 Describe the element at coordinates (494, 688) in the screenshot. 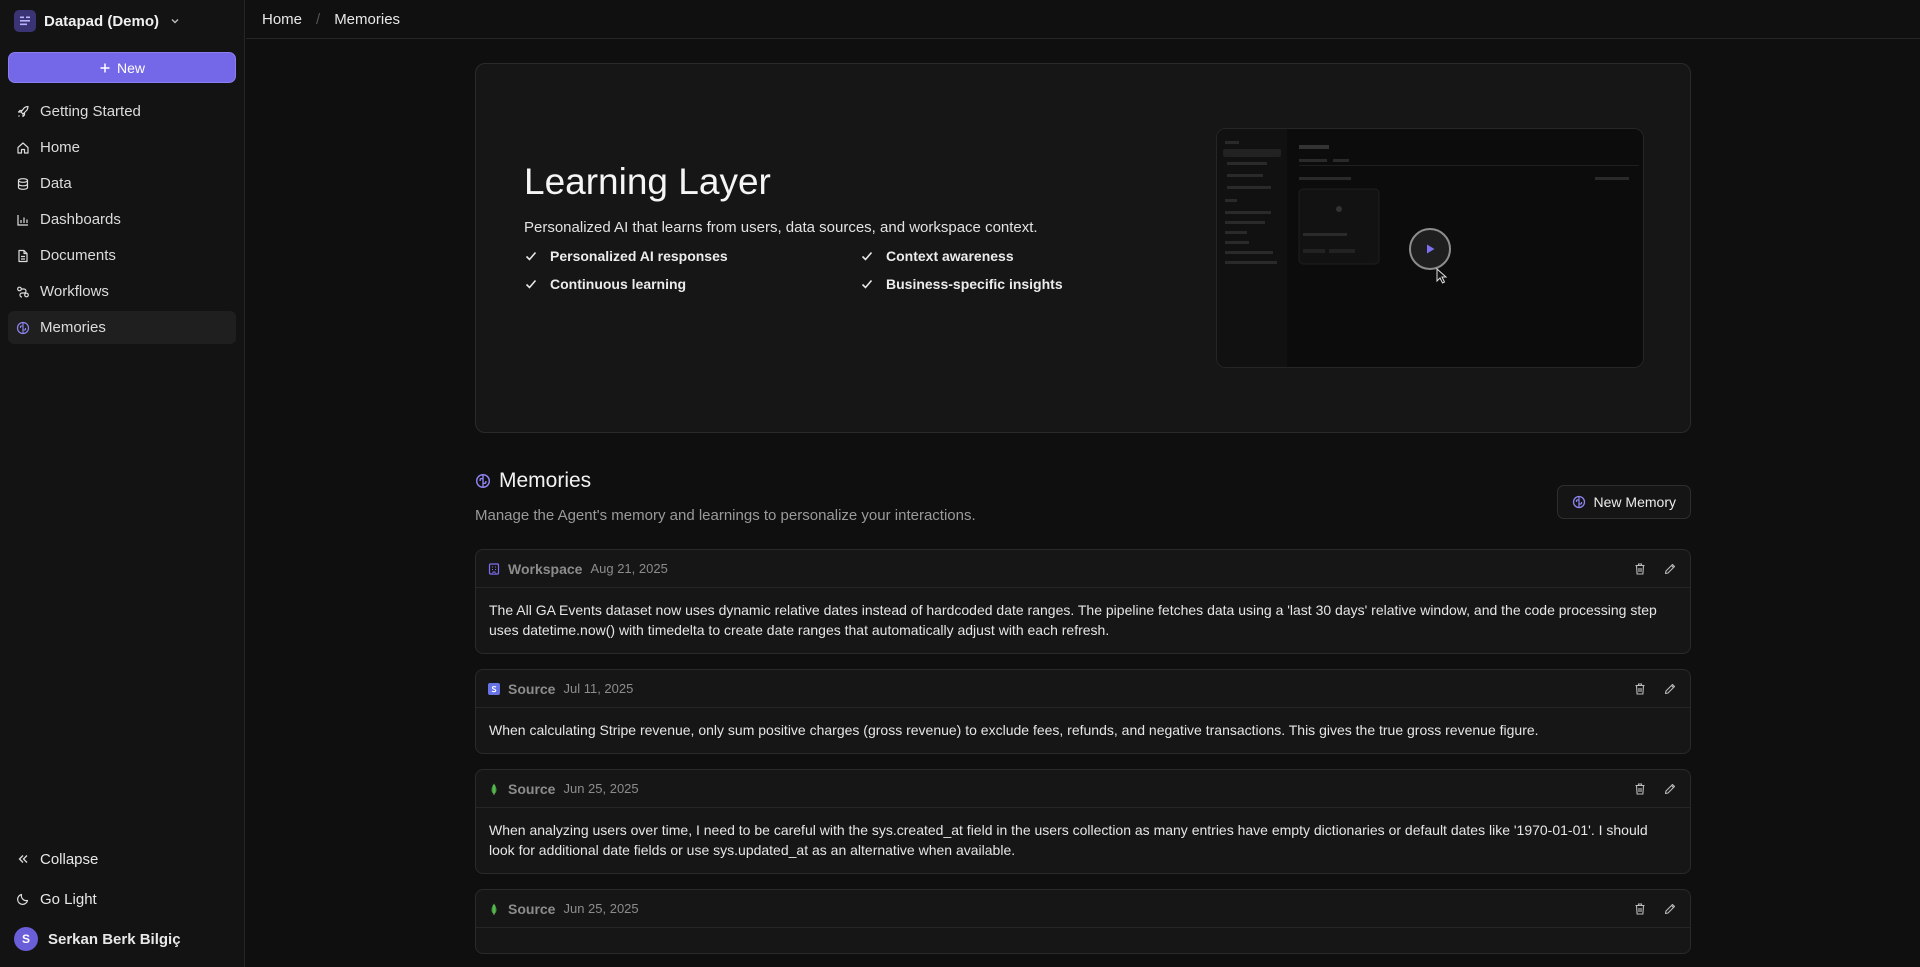

I see `stripe-icon` at that location.